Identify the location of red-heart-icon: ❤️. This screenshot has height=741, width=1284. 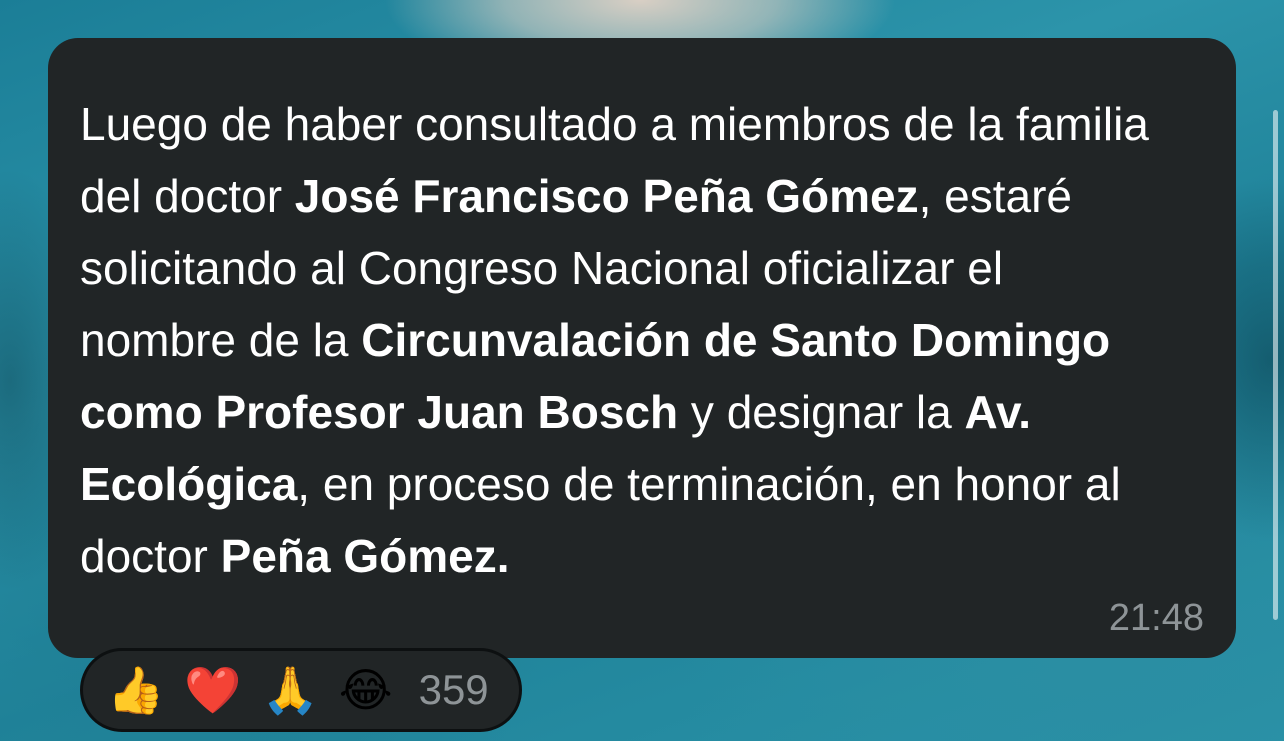
(213, 690).